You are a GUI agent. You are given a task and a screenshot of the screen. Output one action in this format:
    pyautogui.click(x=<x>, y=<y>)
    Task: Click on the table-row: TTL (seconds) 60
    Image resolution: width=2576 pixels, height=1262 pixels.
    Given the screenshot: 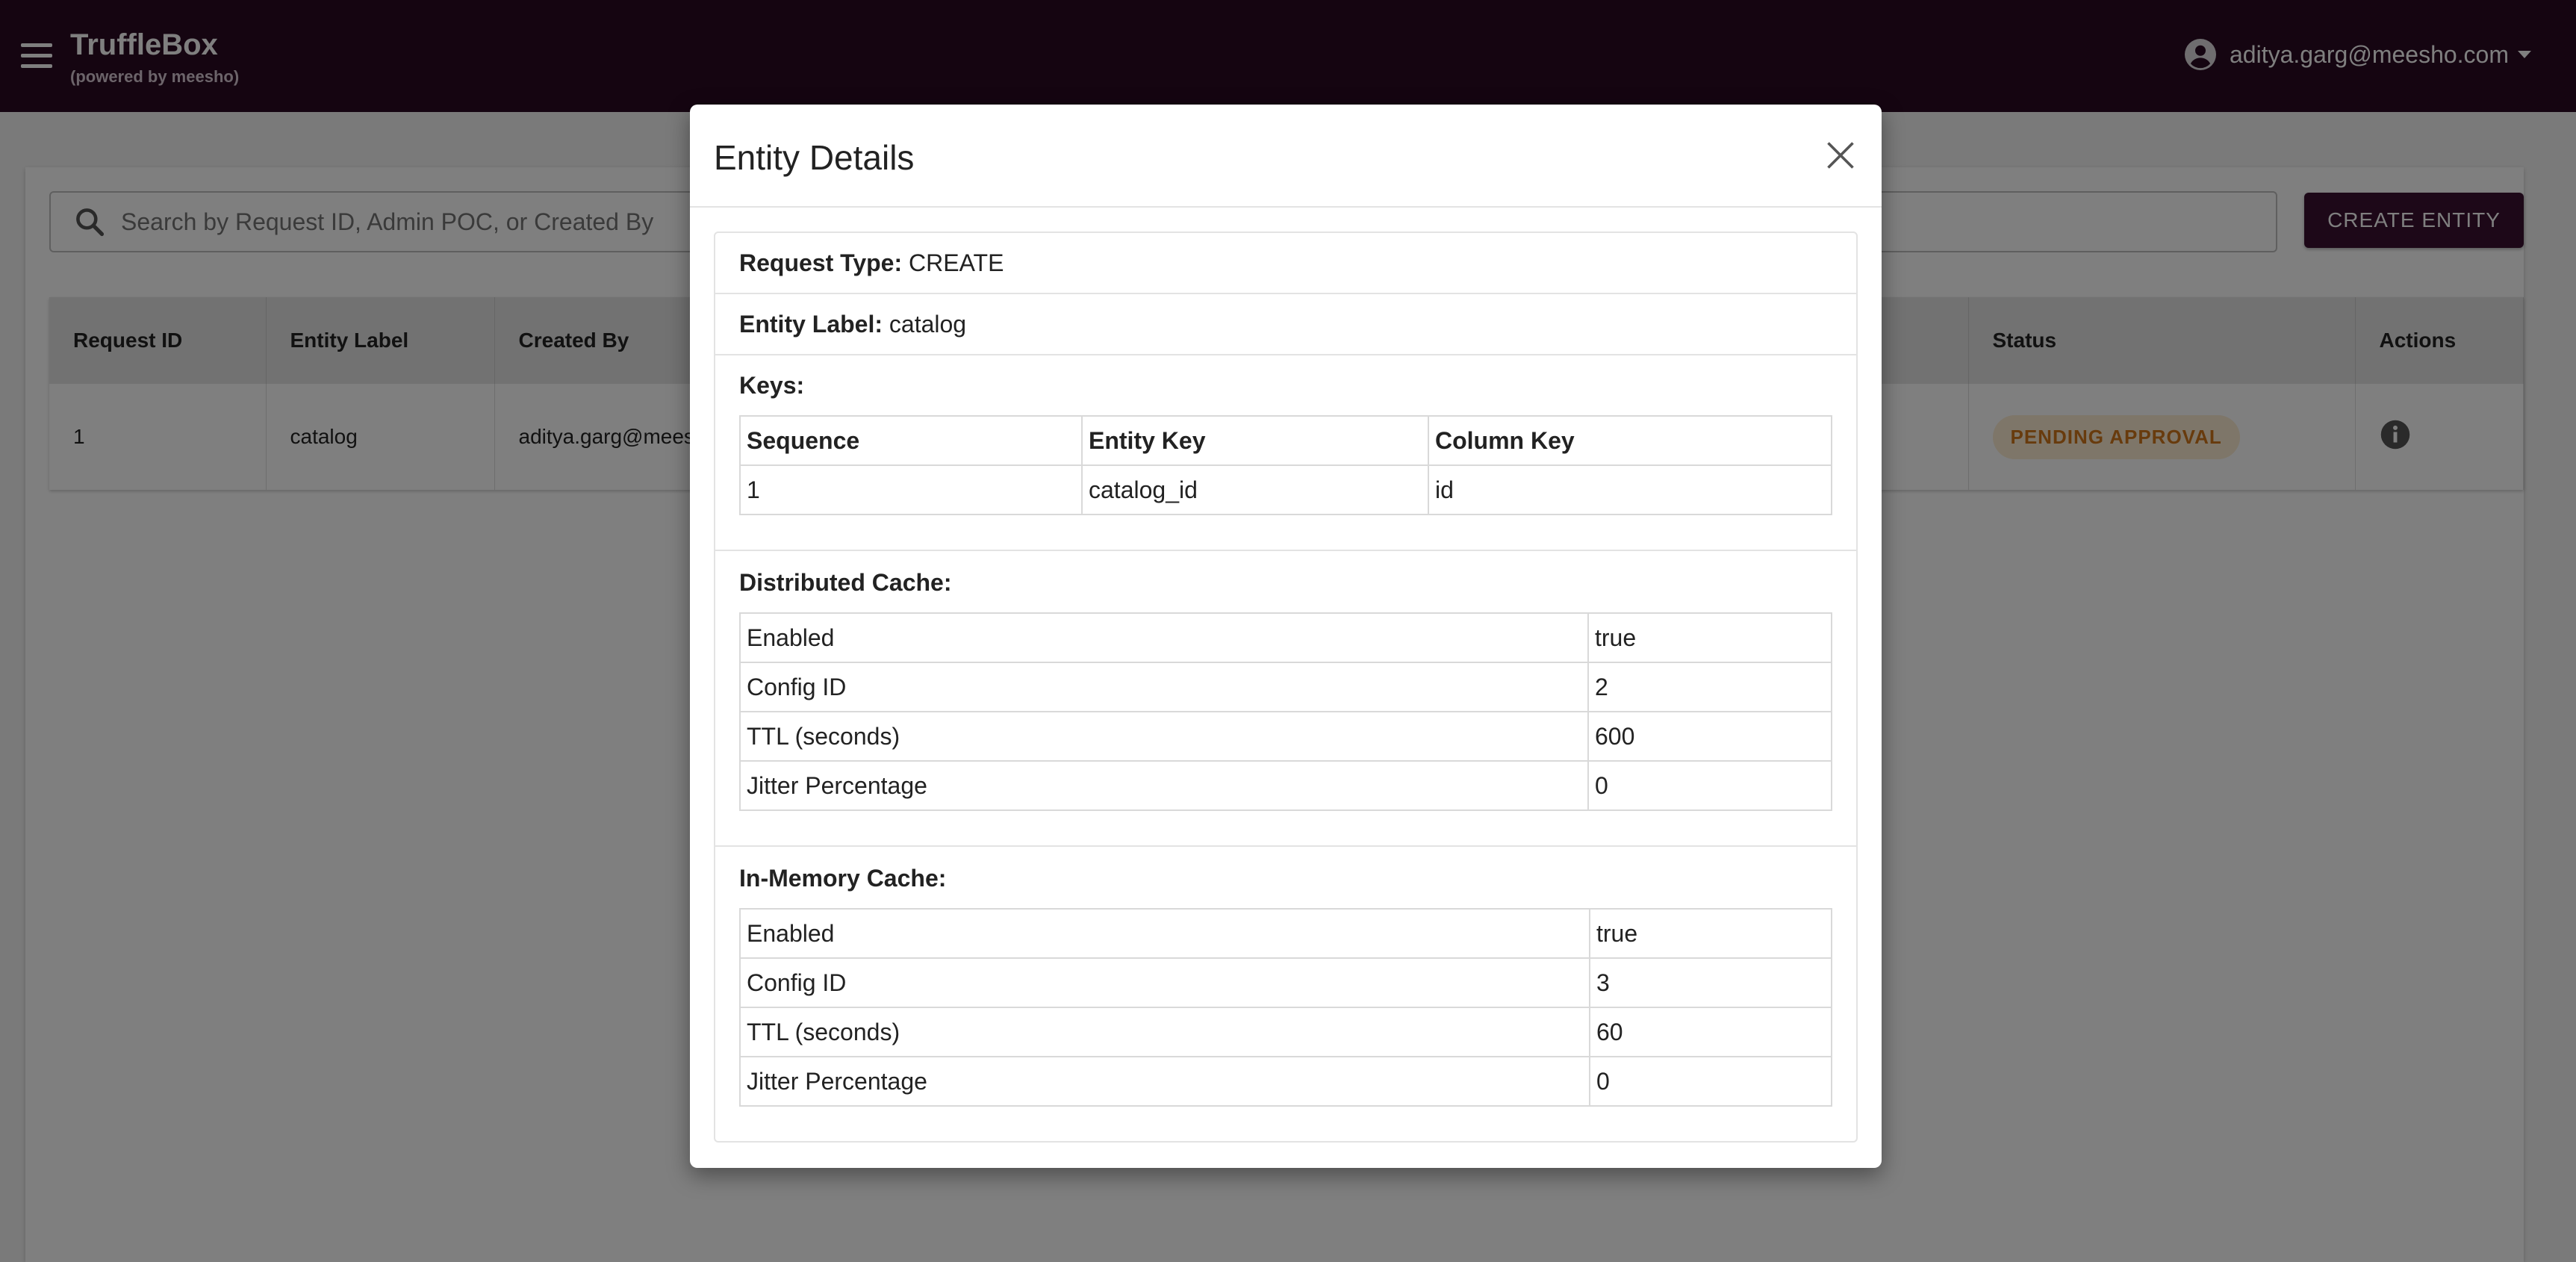 What is the action you would take?
    pyautogui.click(x=1285, y=1032)
    